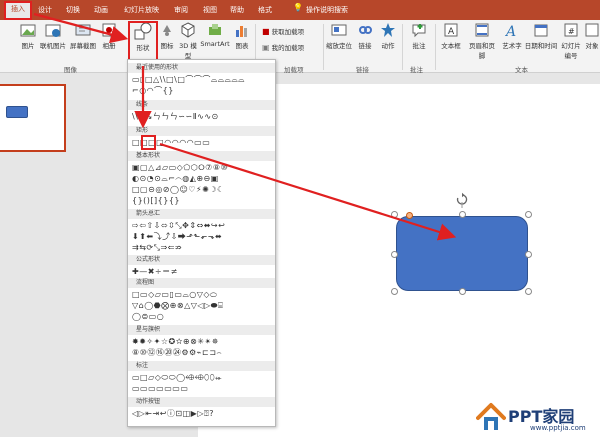  What do you see at coordinates (558, 428) in the screenshot?
I see `watermark-url: www.pptjia.com` at bounding box center [558, 428].